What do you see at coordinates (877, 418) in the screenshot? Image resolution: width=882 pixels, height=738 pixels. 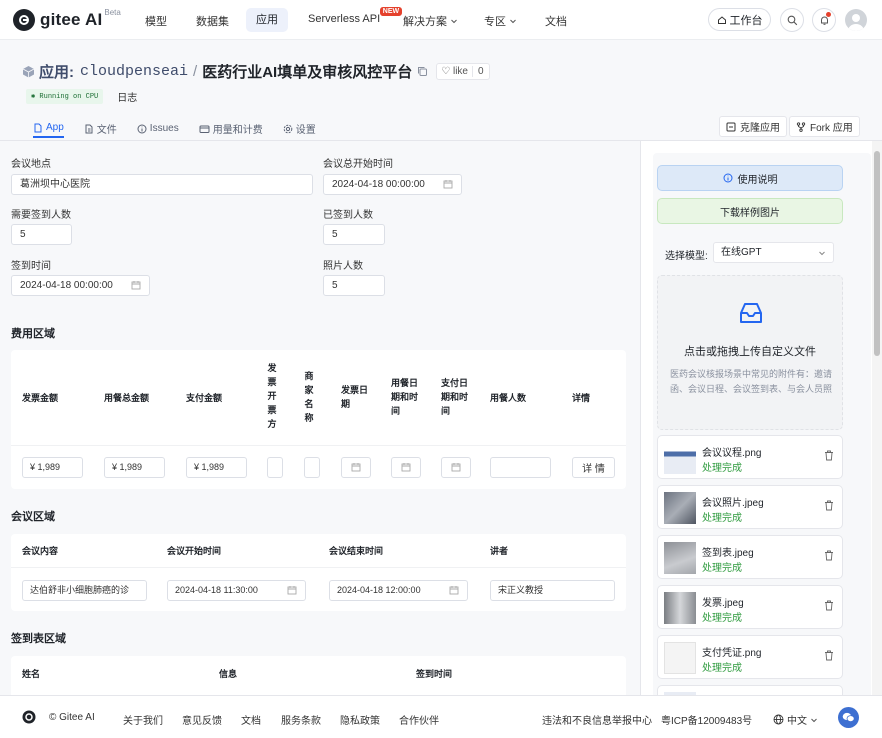 I see `page-scrollbar` at bounding box center [877, 418].